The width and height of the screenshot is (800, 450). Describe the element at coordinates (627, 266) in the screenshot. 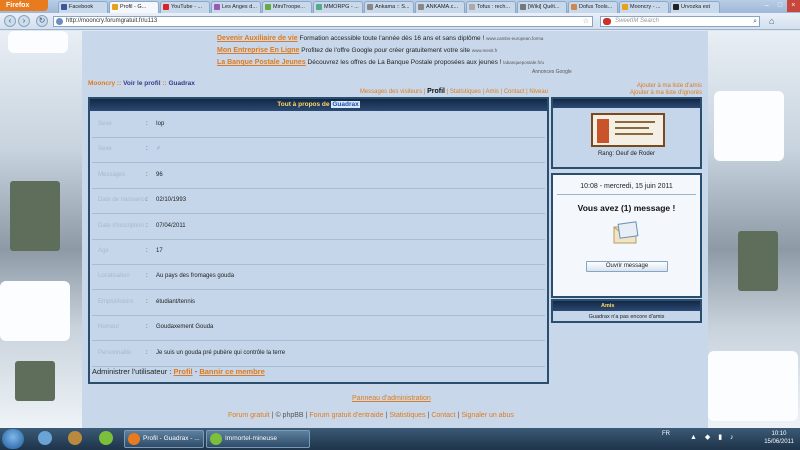

I see `open-message-button: Ouvrir message` at that location.